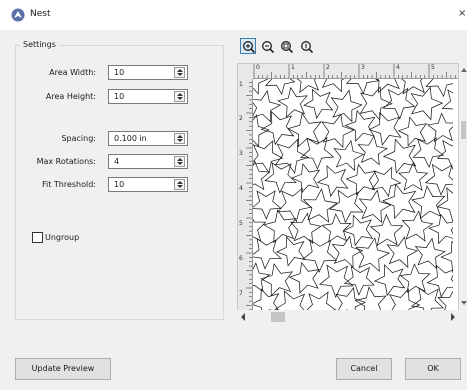  What do you see at coordinates (70, 96) in the screenshot?
I see `area-height-label: Area Height:` at bounding box center [70, 96].